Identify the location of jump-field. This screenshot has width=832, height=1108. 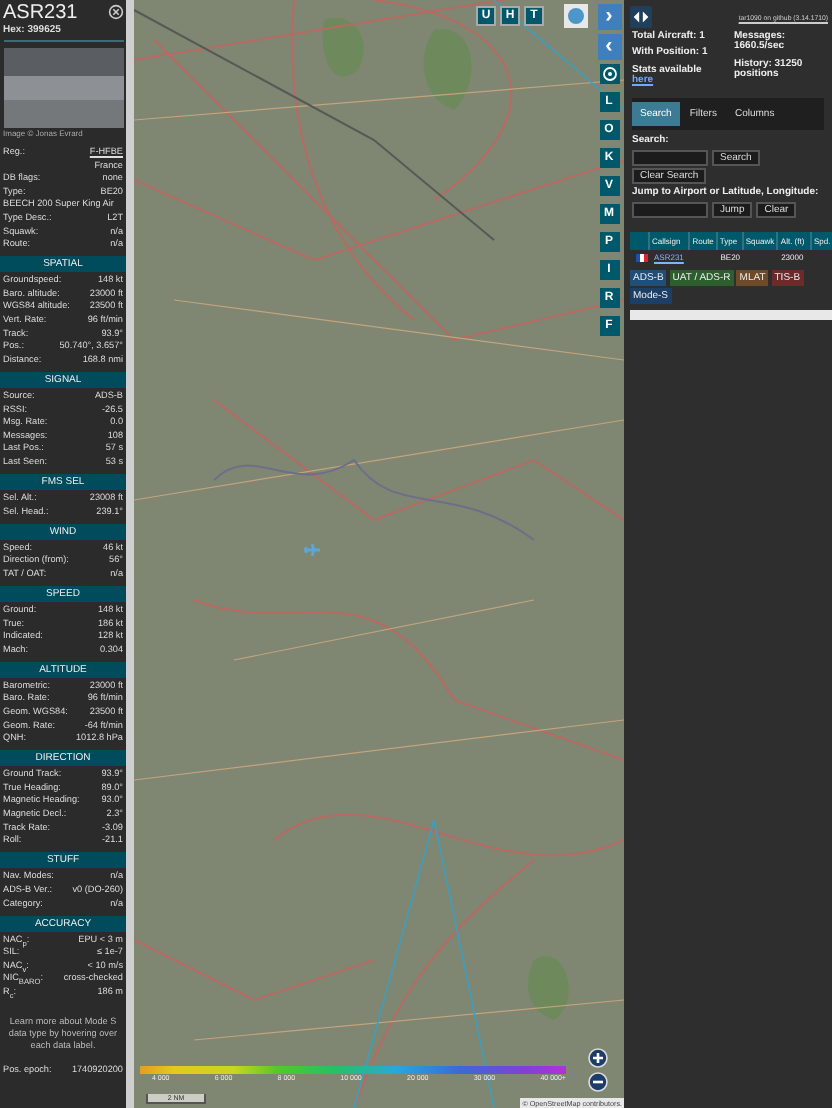
(670, 209).